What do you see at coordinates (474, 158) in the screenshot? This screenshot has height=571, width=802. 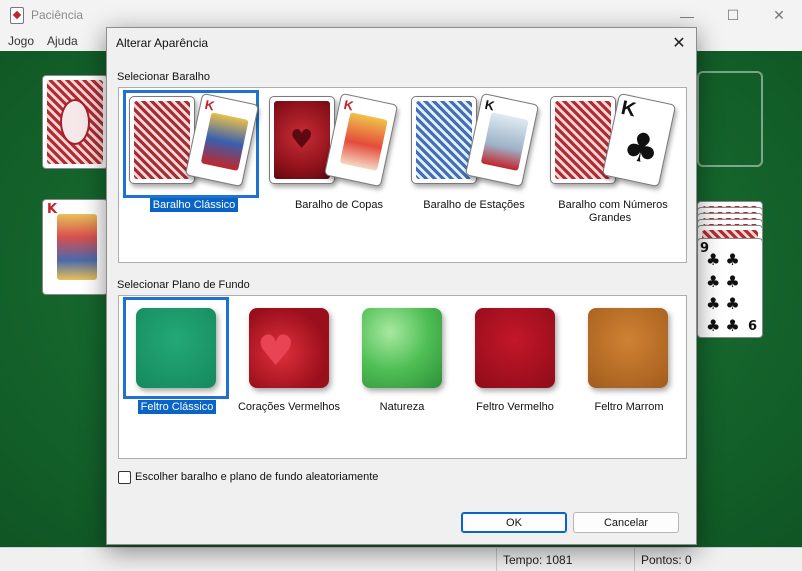 I see `deck-option-seasons: K Baralho de Estações` at bounding box center [474, 158].